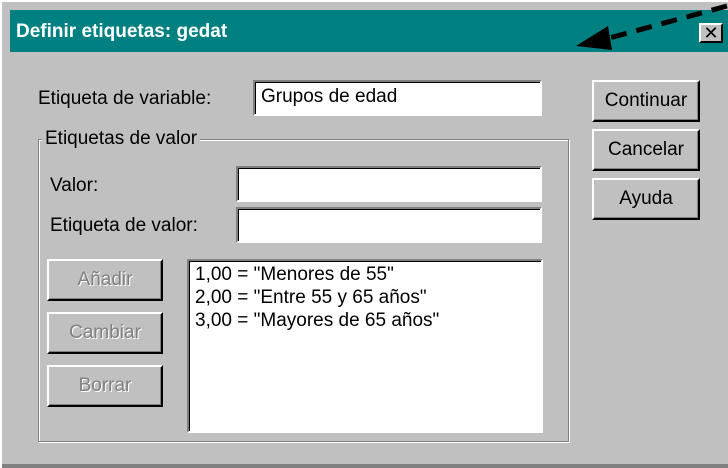  Describe the element at coordinates (125, 98) in the screenshot. I see `variable-label-caption: Etiqueta de variable:` at that location.